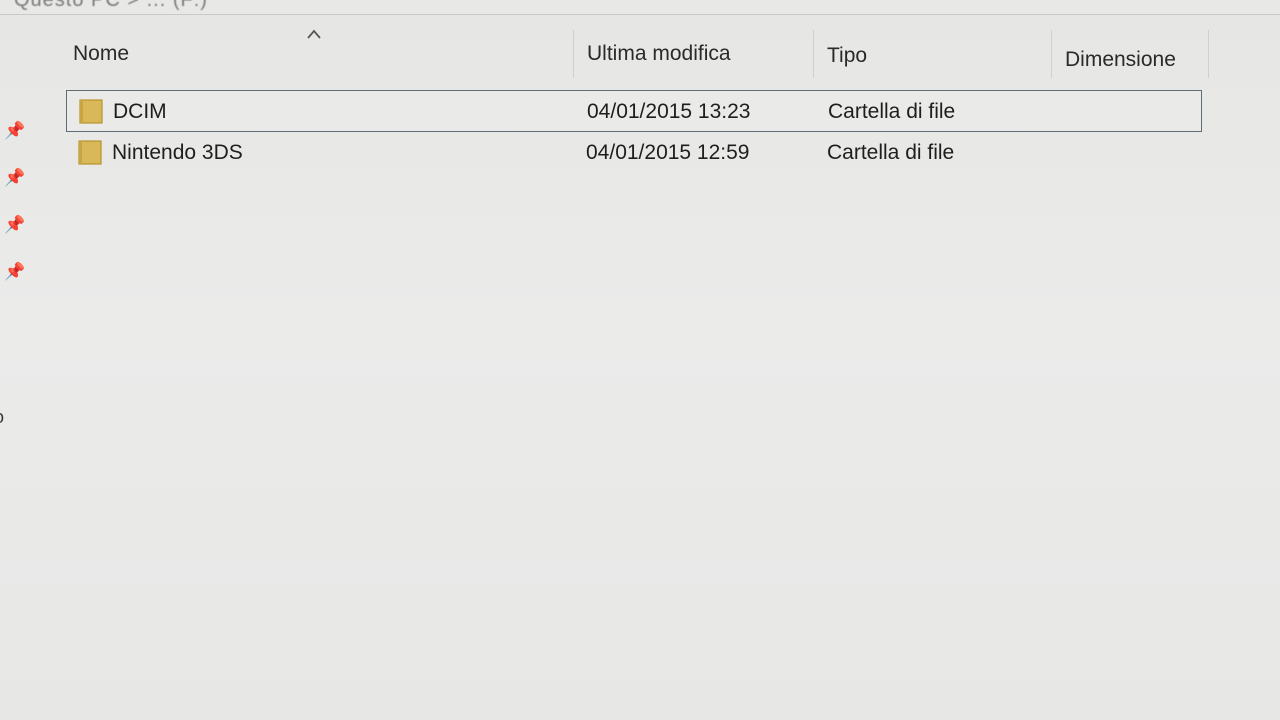 The width and height of the screenshot is (1280, 720). I want to click on column-header-row: Nome Ultima modifica Tipo Dimensione, so click(629, 54).